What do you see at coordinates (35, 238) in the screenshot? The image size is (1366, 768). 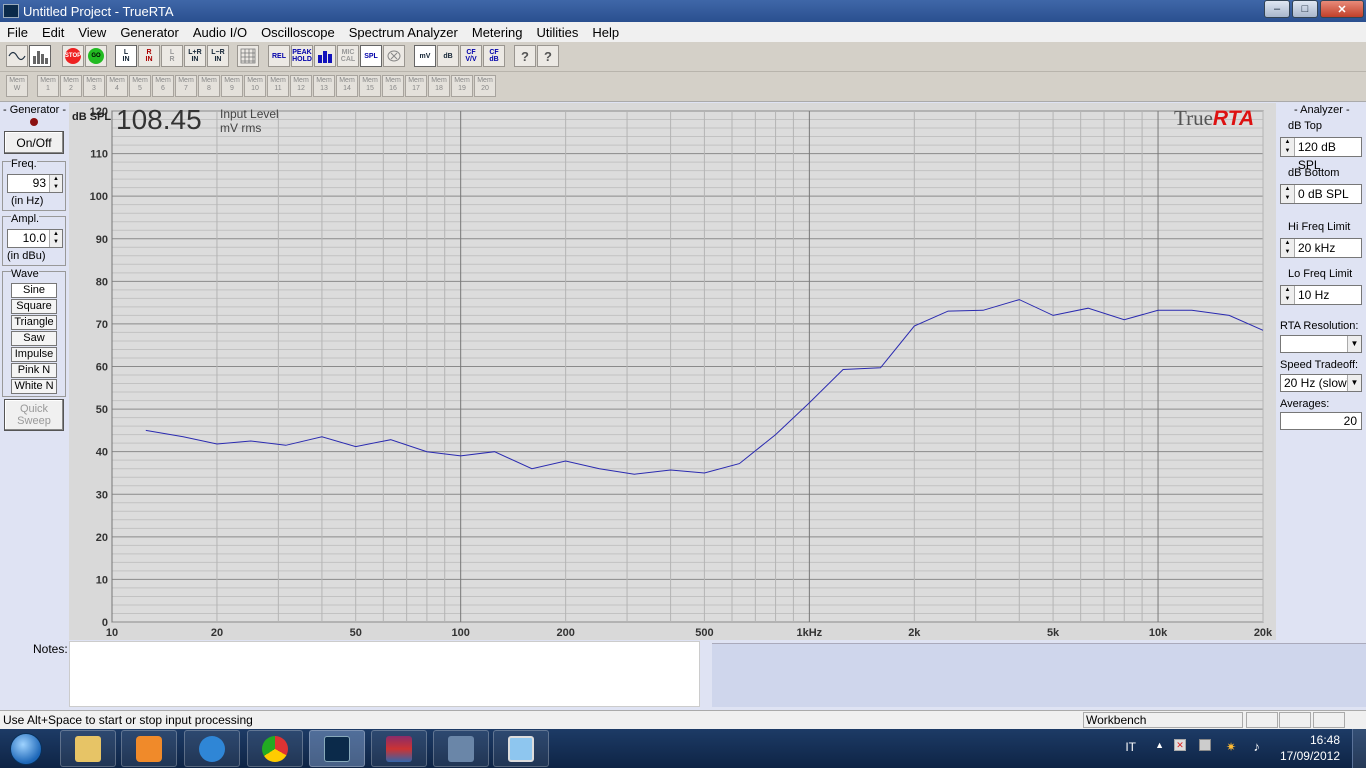 I see `ampl-input: 10.0 ▲ ▼` at bounding box center [35, 238].